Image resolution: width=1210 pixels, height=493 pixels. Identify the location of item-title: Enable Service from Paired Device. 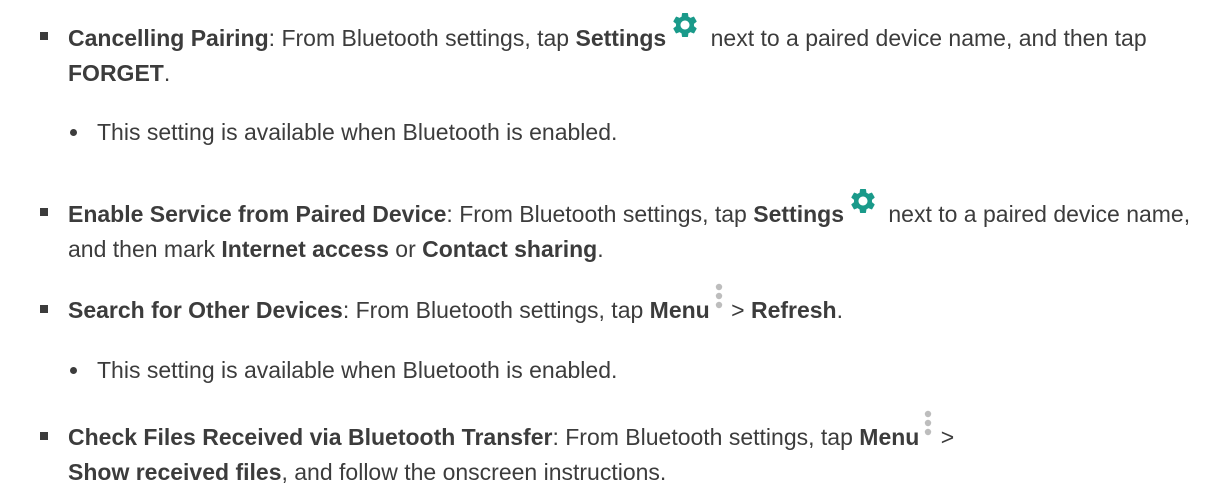
(257, 214).